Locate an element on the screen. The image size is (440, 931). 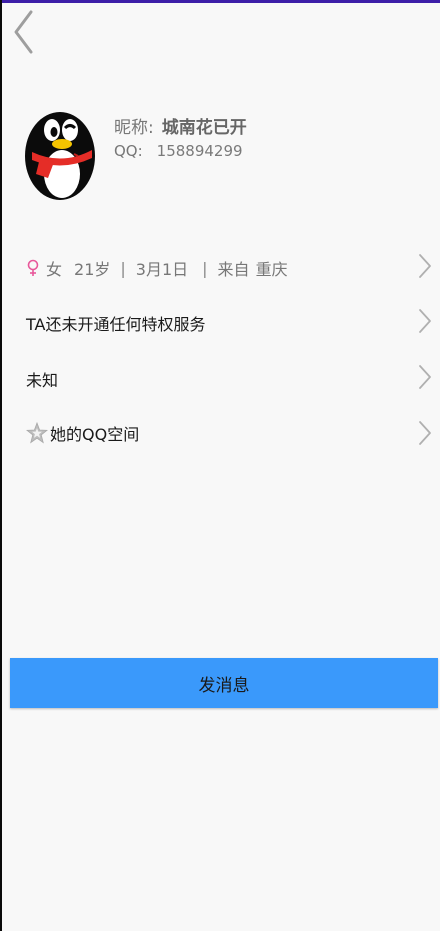
star-icon is located at coordinates (37, 433).